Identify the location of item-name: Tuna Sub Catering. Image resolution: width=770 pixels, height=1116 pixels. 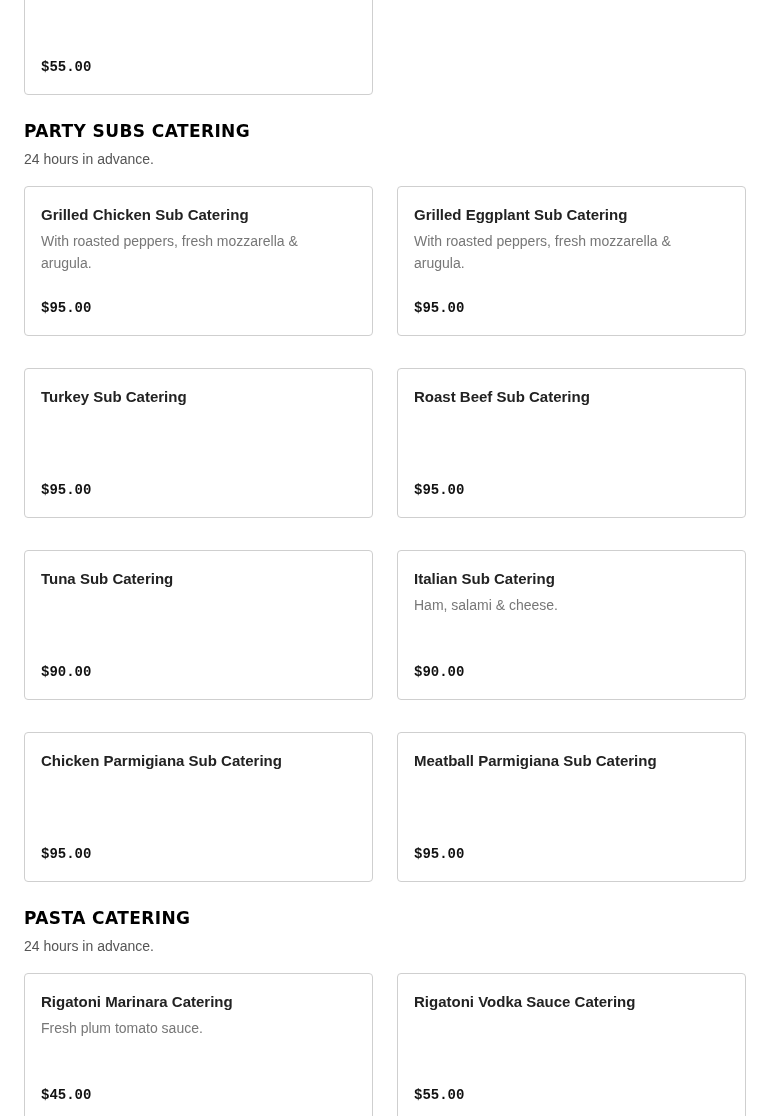
(108, 579).